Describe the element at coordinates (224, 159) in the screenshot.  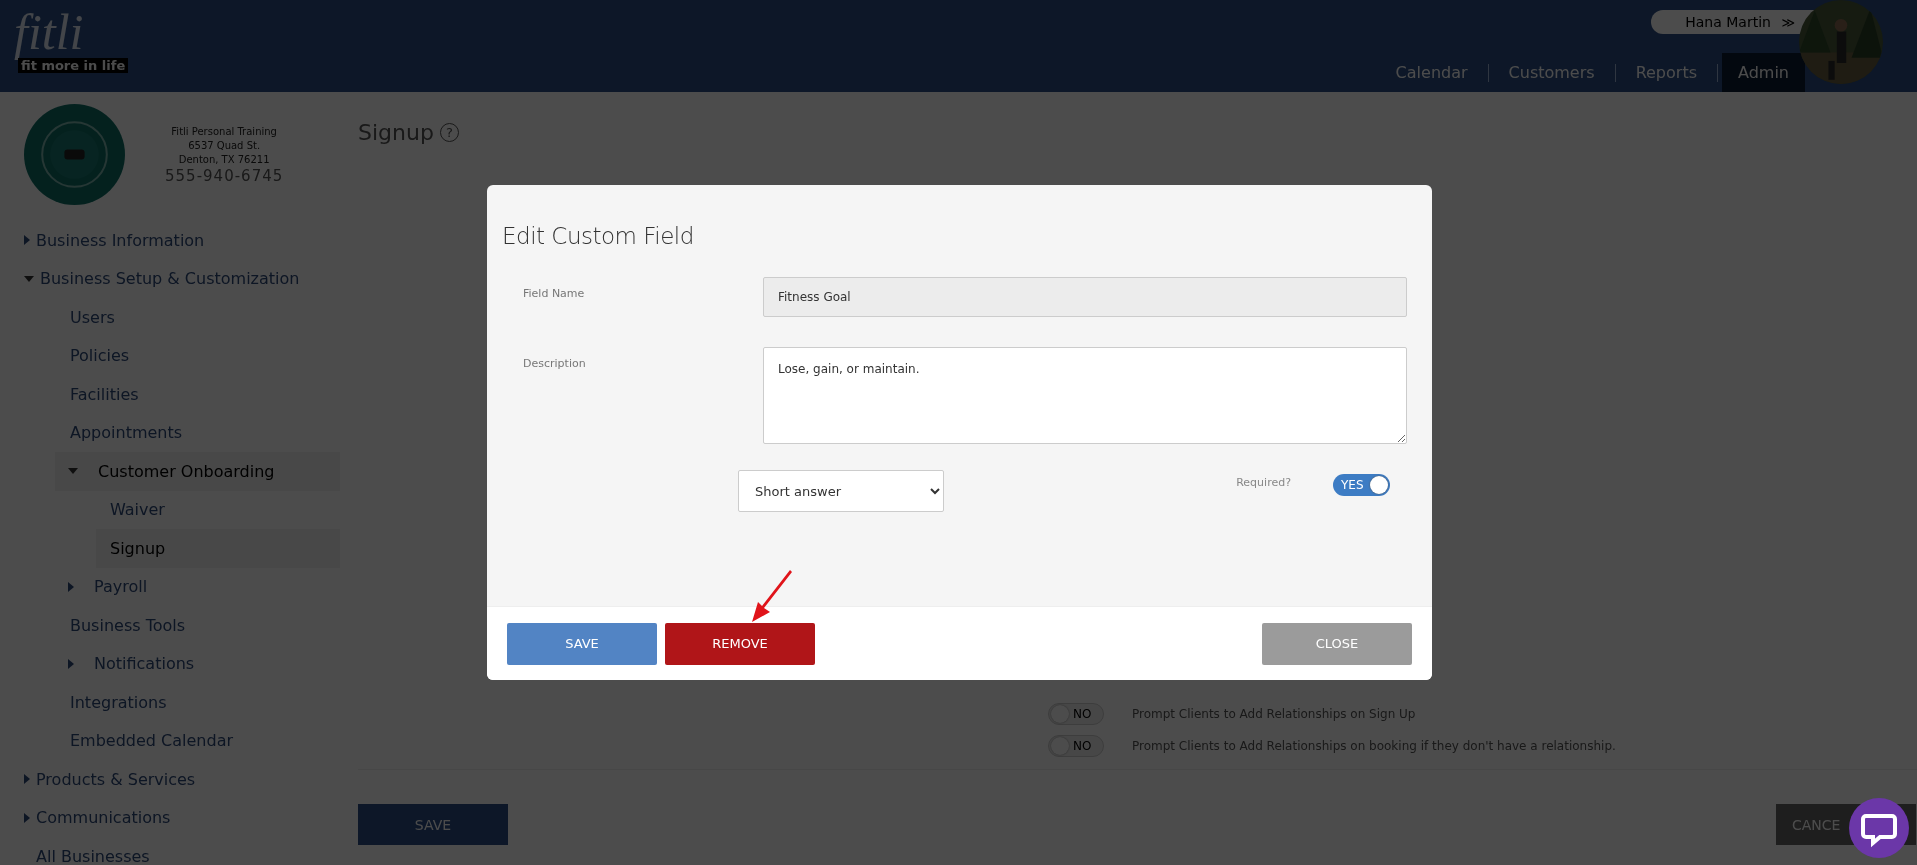
I see `business-address: Denton, TX 76211` at that location.